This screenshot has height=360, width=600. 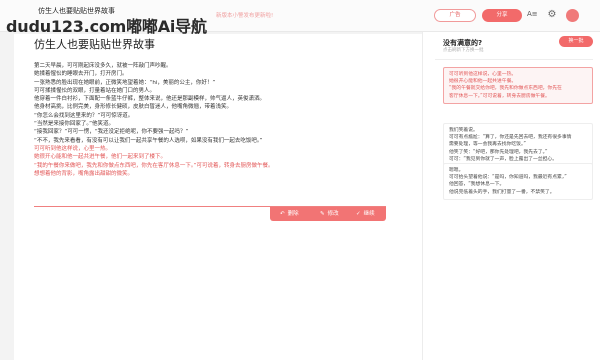 What do you see at coordinates (483, 82) in the screenshot?
I see `suggestion-line: 她很开心能和他一起共进午餐。` at bounding box center [483, 82].